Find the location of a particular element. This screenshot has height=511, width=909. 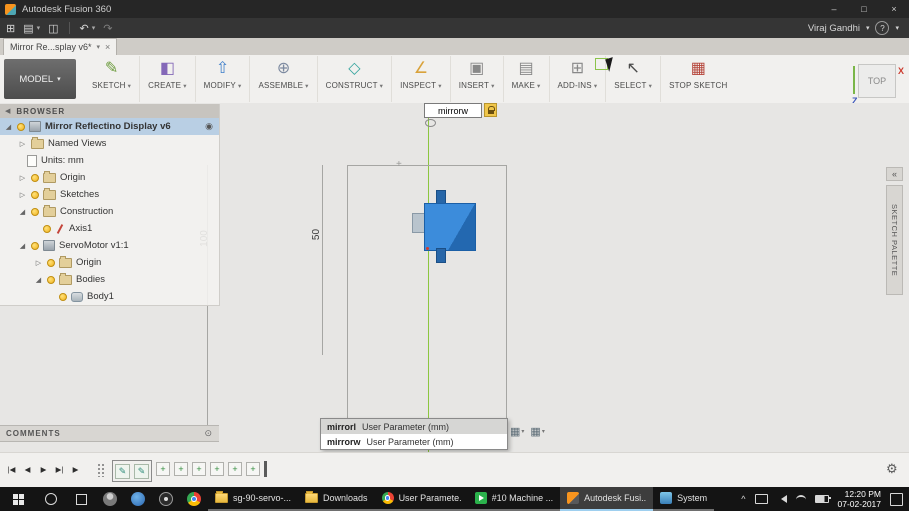

document-tab: Mirror Re...splay v6* ▾ × is located at coordinates (60, 46).